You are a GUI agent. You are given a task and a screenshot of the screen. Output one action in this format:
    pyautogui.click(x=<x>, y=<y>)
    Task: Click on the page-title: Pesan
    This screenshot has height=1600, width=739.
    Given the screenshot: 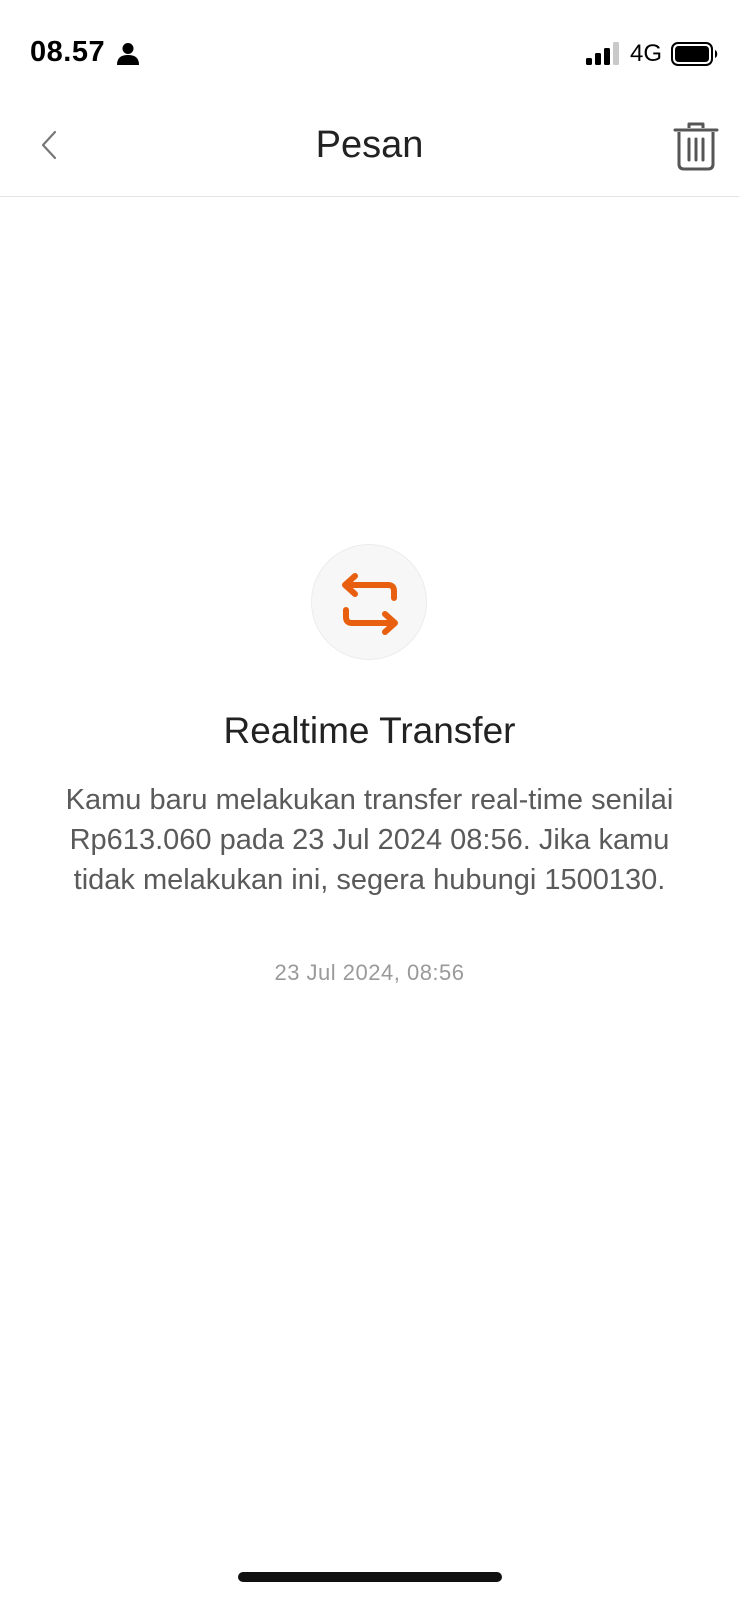 What is the action you would take?
    pyautogui.click(x=369, y=145)
    